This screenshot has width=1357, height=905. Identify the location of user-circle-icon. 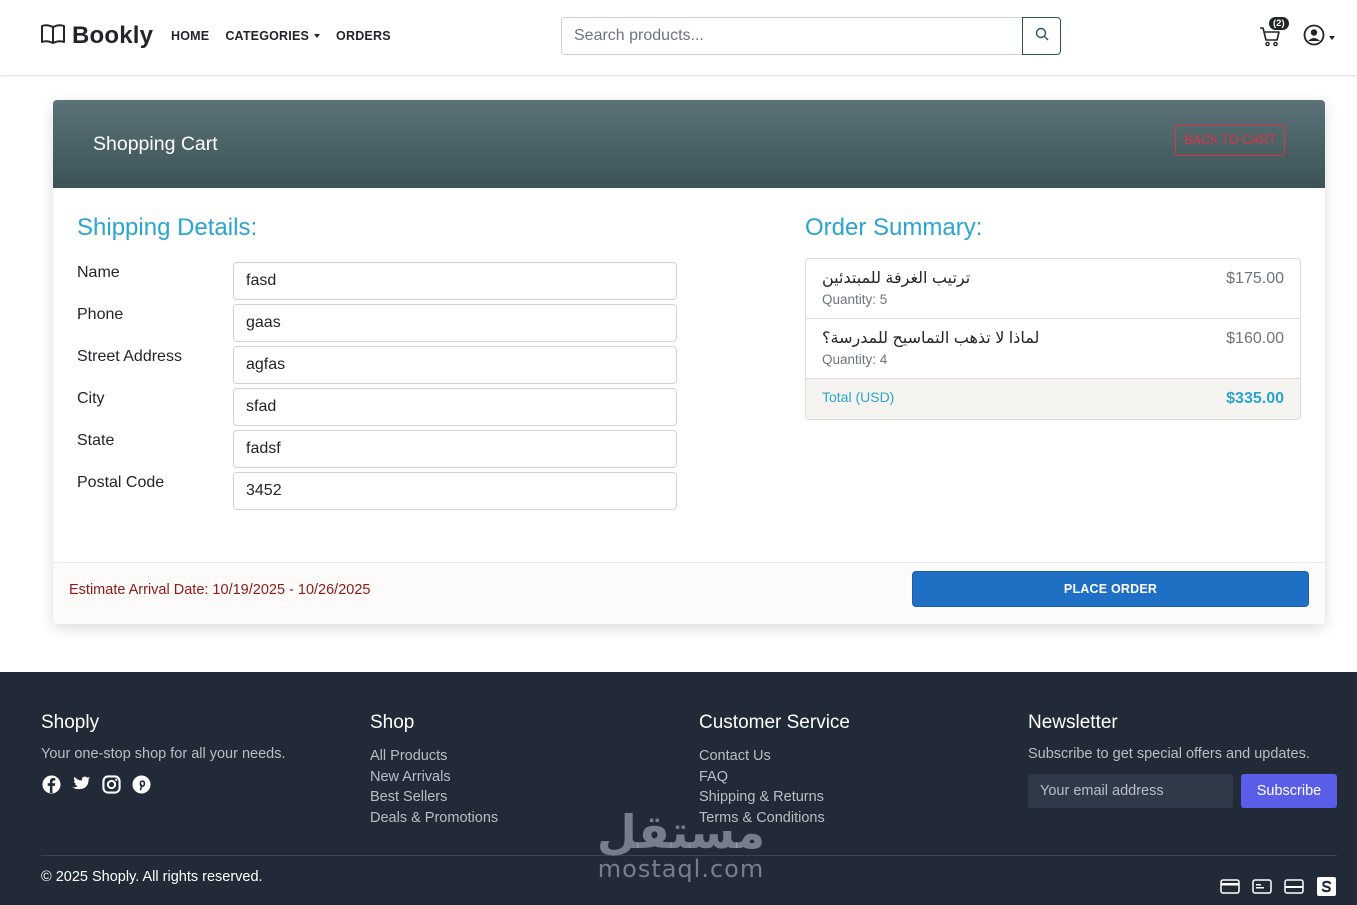
(1314, 37).